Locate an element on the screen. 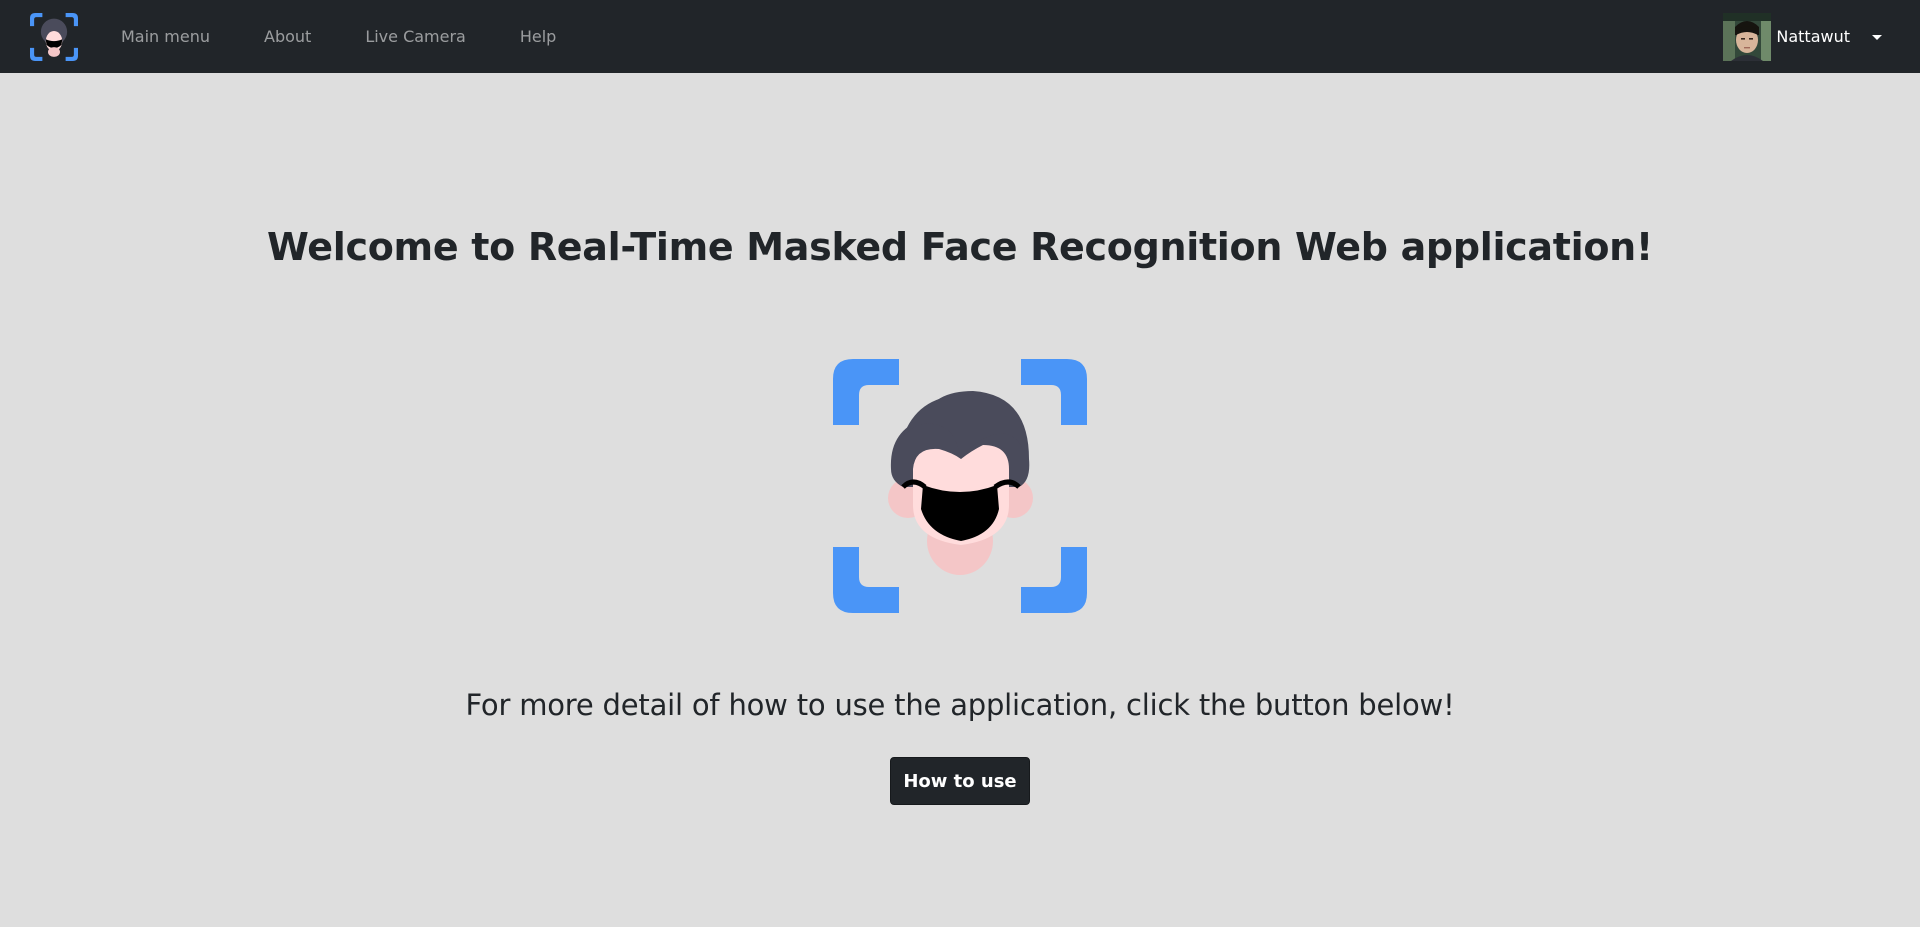 The image size is (1920, 927). user-name: Nattawut is located at coordinates (1813, 36).